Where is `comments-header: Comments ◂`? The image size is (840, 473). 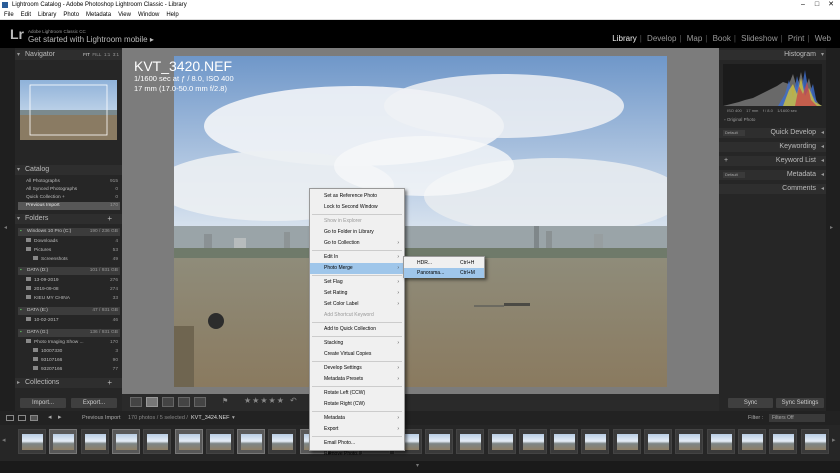
comments-header: Comments ◂ is located at coordinates (772, 189).